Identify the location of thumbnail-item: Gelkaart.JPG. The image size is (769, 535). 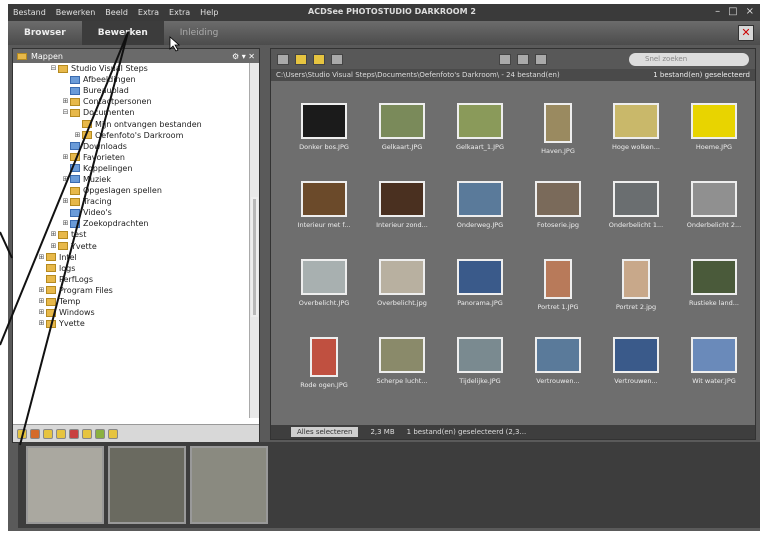
(402, 138).